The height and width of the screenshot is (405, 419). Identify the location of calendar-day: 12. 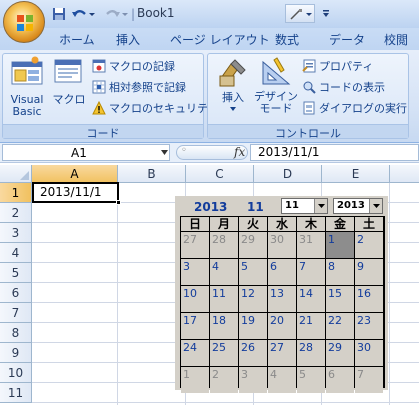
(253, 299).